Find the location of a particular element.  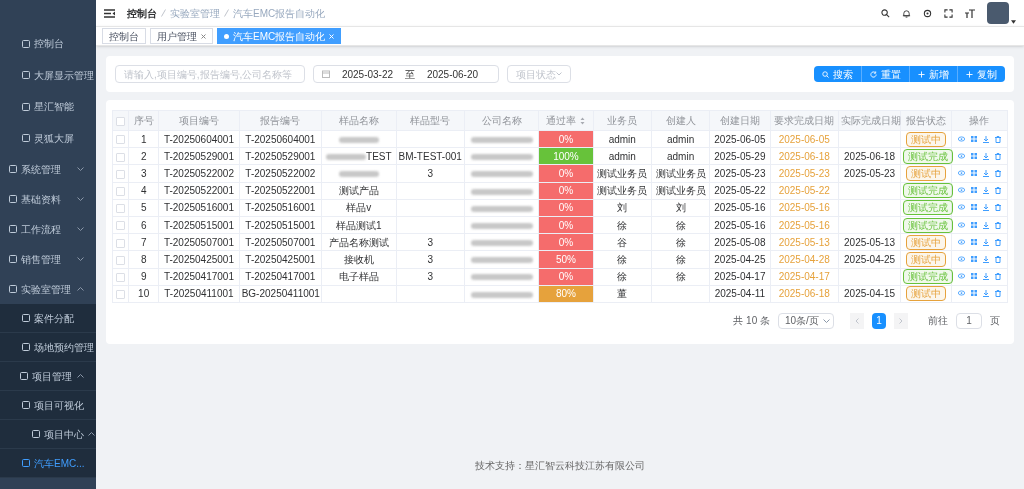

sidebar-item: 案件分配 is located at coordinates (48, 318).